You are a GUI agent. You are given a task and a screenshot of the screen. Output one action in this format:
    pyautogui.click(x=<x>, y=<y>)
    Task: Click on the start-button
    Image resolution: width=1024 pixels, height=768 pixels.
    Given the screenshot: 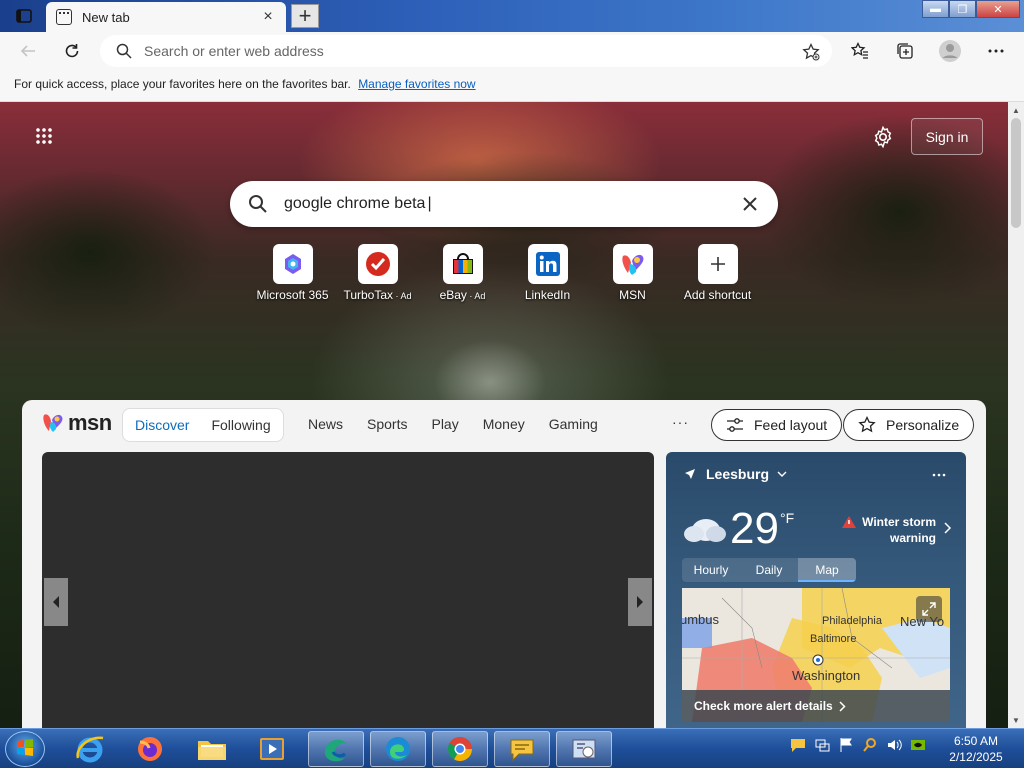 What is the action you would take?
    pyautogui.click(x=25, y=749)
    